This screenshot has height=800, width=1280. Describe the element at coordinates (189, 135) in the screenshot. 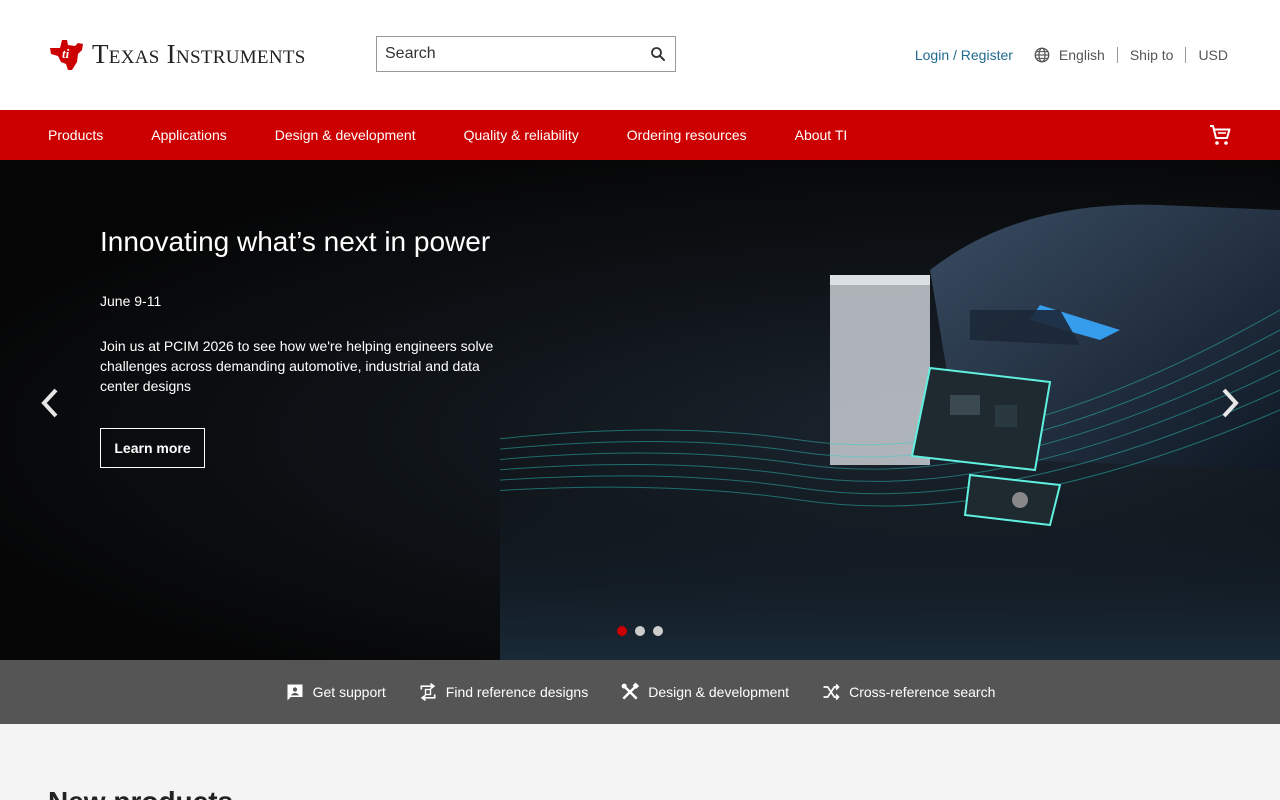

I see `nav-item-applications: Applications` at that location.